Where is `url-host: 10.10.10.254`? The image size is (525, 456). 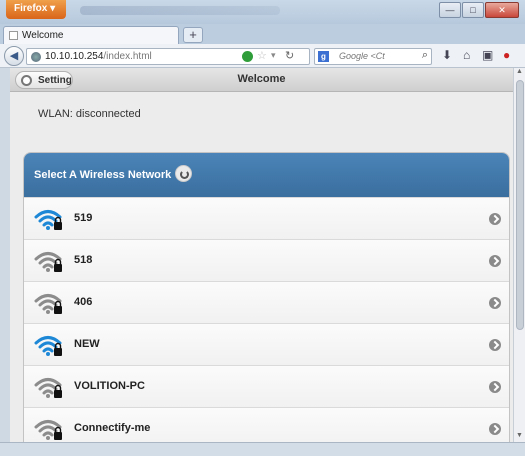 url-host: 10.10.10.254 is located at coordinates (74, 56).